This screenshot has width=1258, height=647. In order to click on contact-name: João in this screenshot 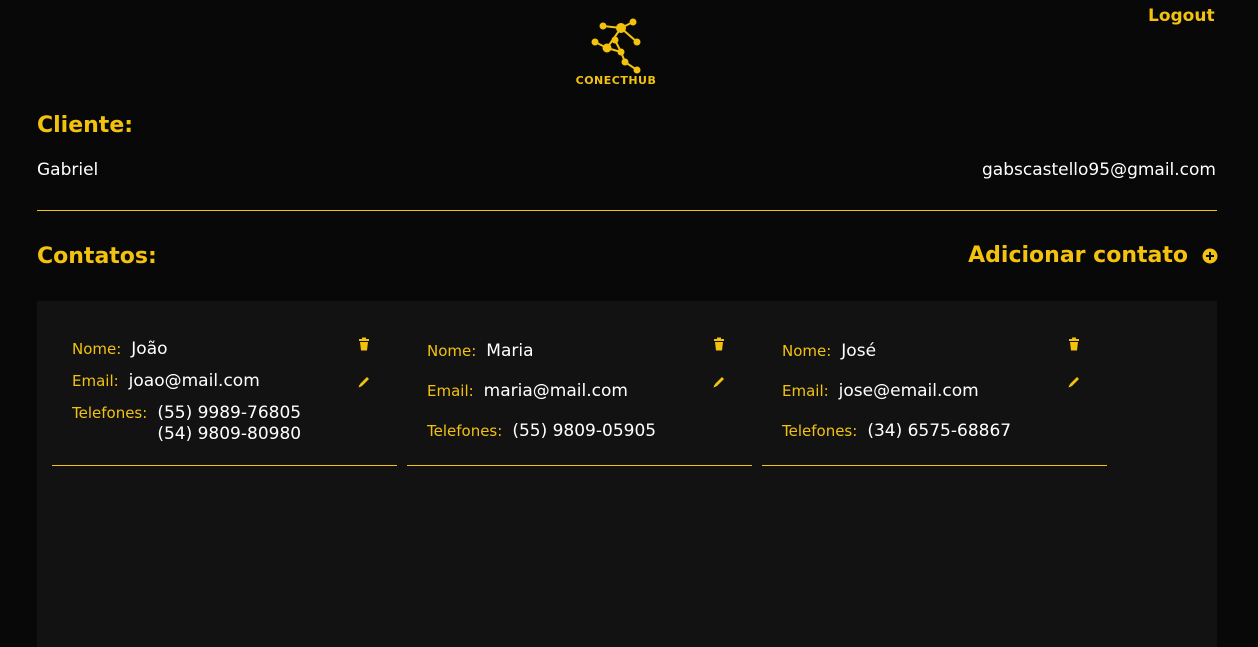, I will do `click(149, 349)`.